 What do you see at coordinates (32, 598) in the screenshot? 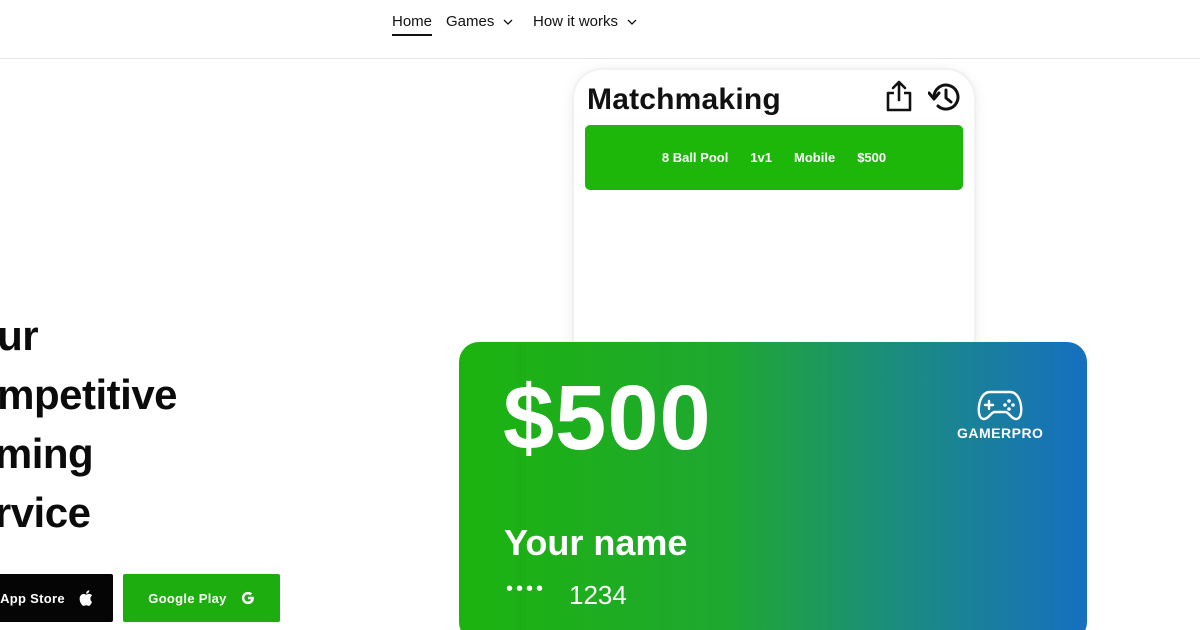
I see `app-store-label: App Store` at bounding box center [32, 598].